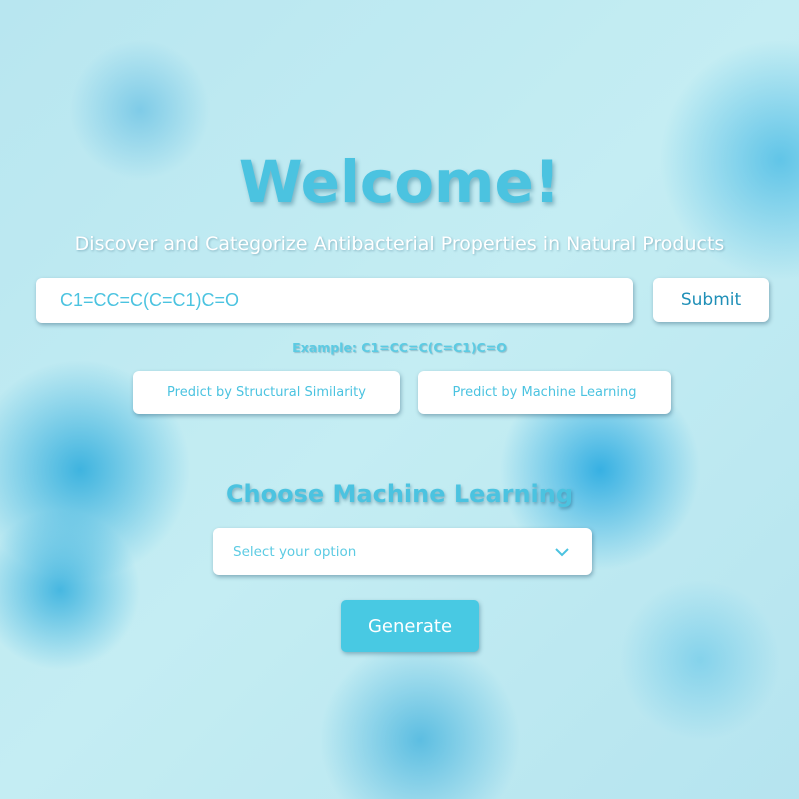 The height and width of the screenshot is (799, 799). What do you see at coordinates (562, 551) in the screenshot?
I see `chevron-down-icon` at bounding box center [562, 551].